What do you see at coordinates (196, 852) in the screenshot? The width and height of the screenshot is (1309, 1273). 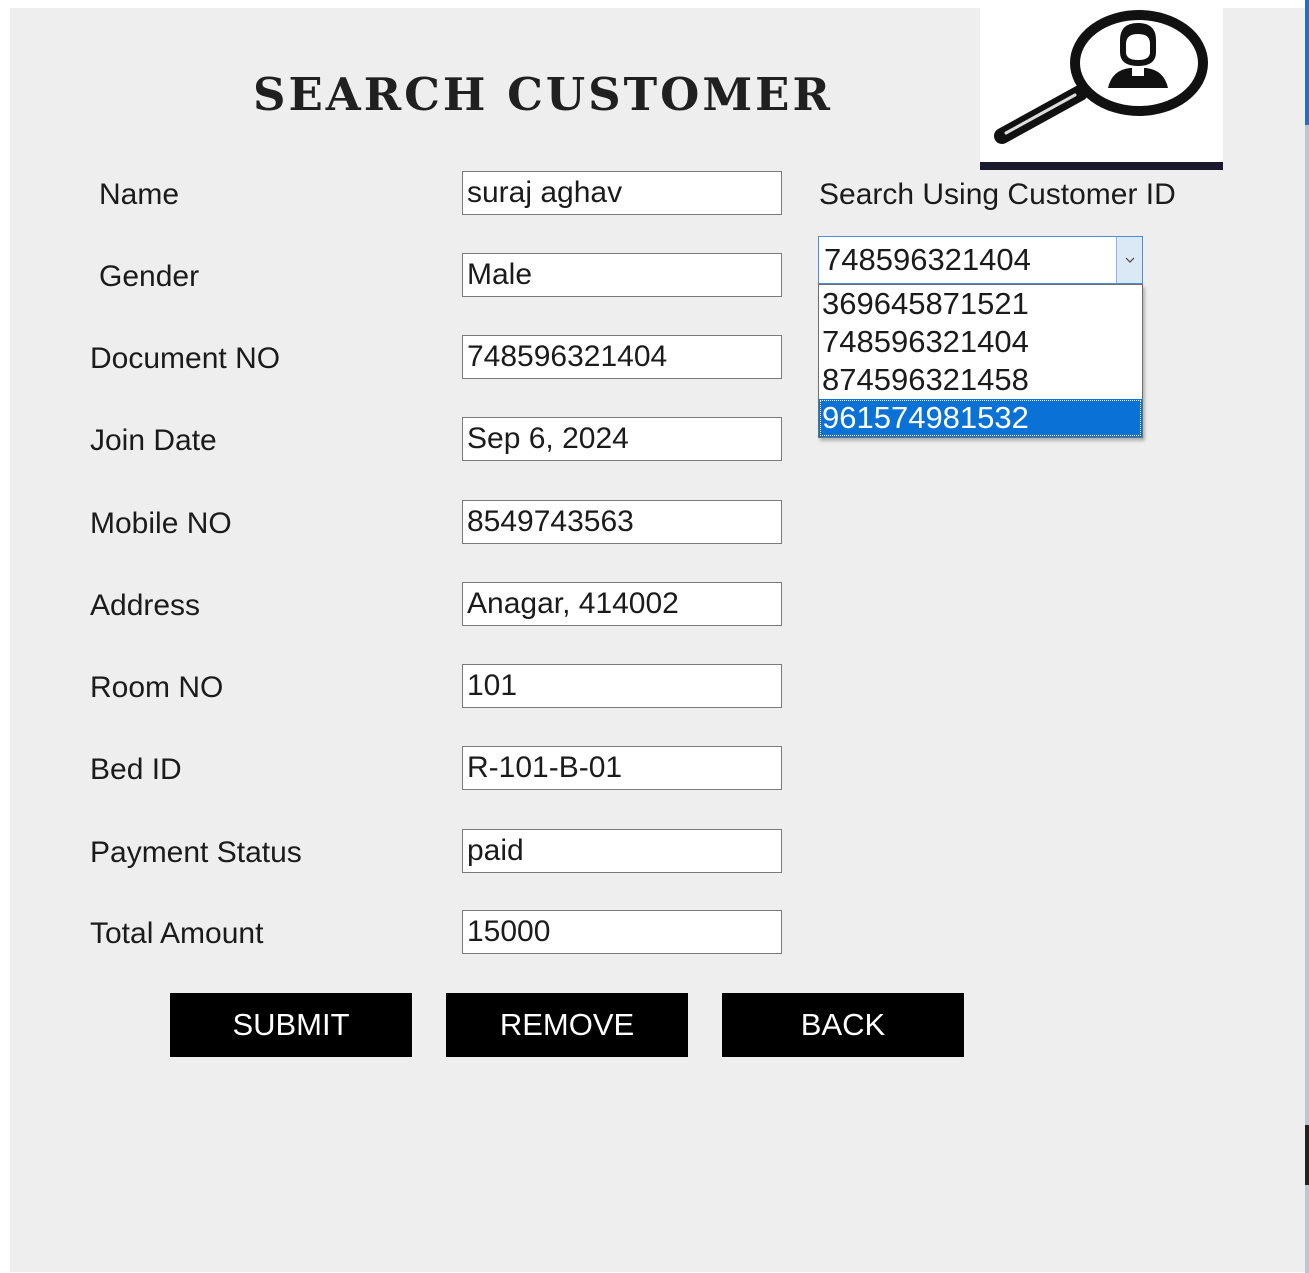 I see `payment-status-label: Payment Status` at bounding box center [196, 852].